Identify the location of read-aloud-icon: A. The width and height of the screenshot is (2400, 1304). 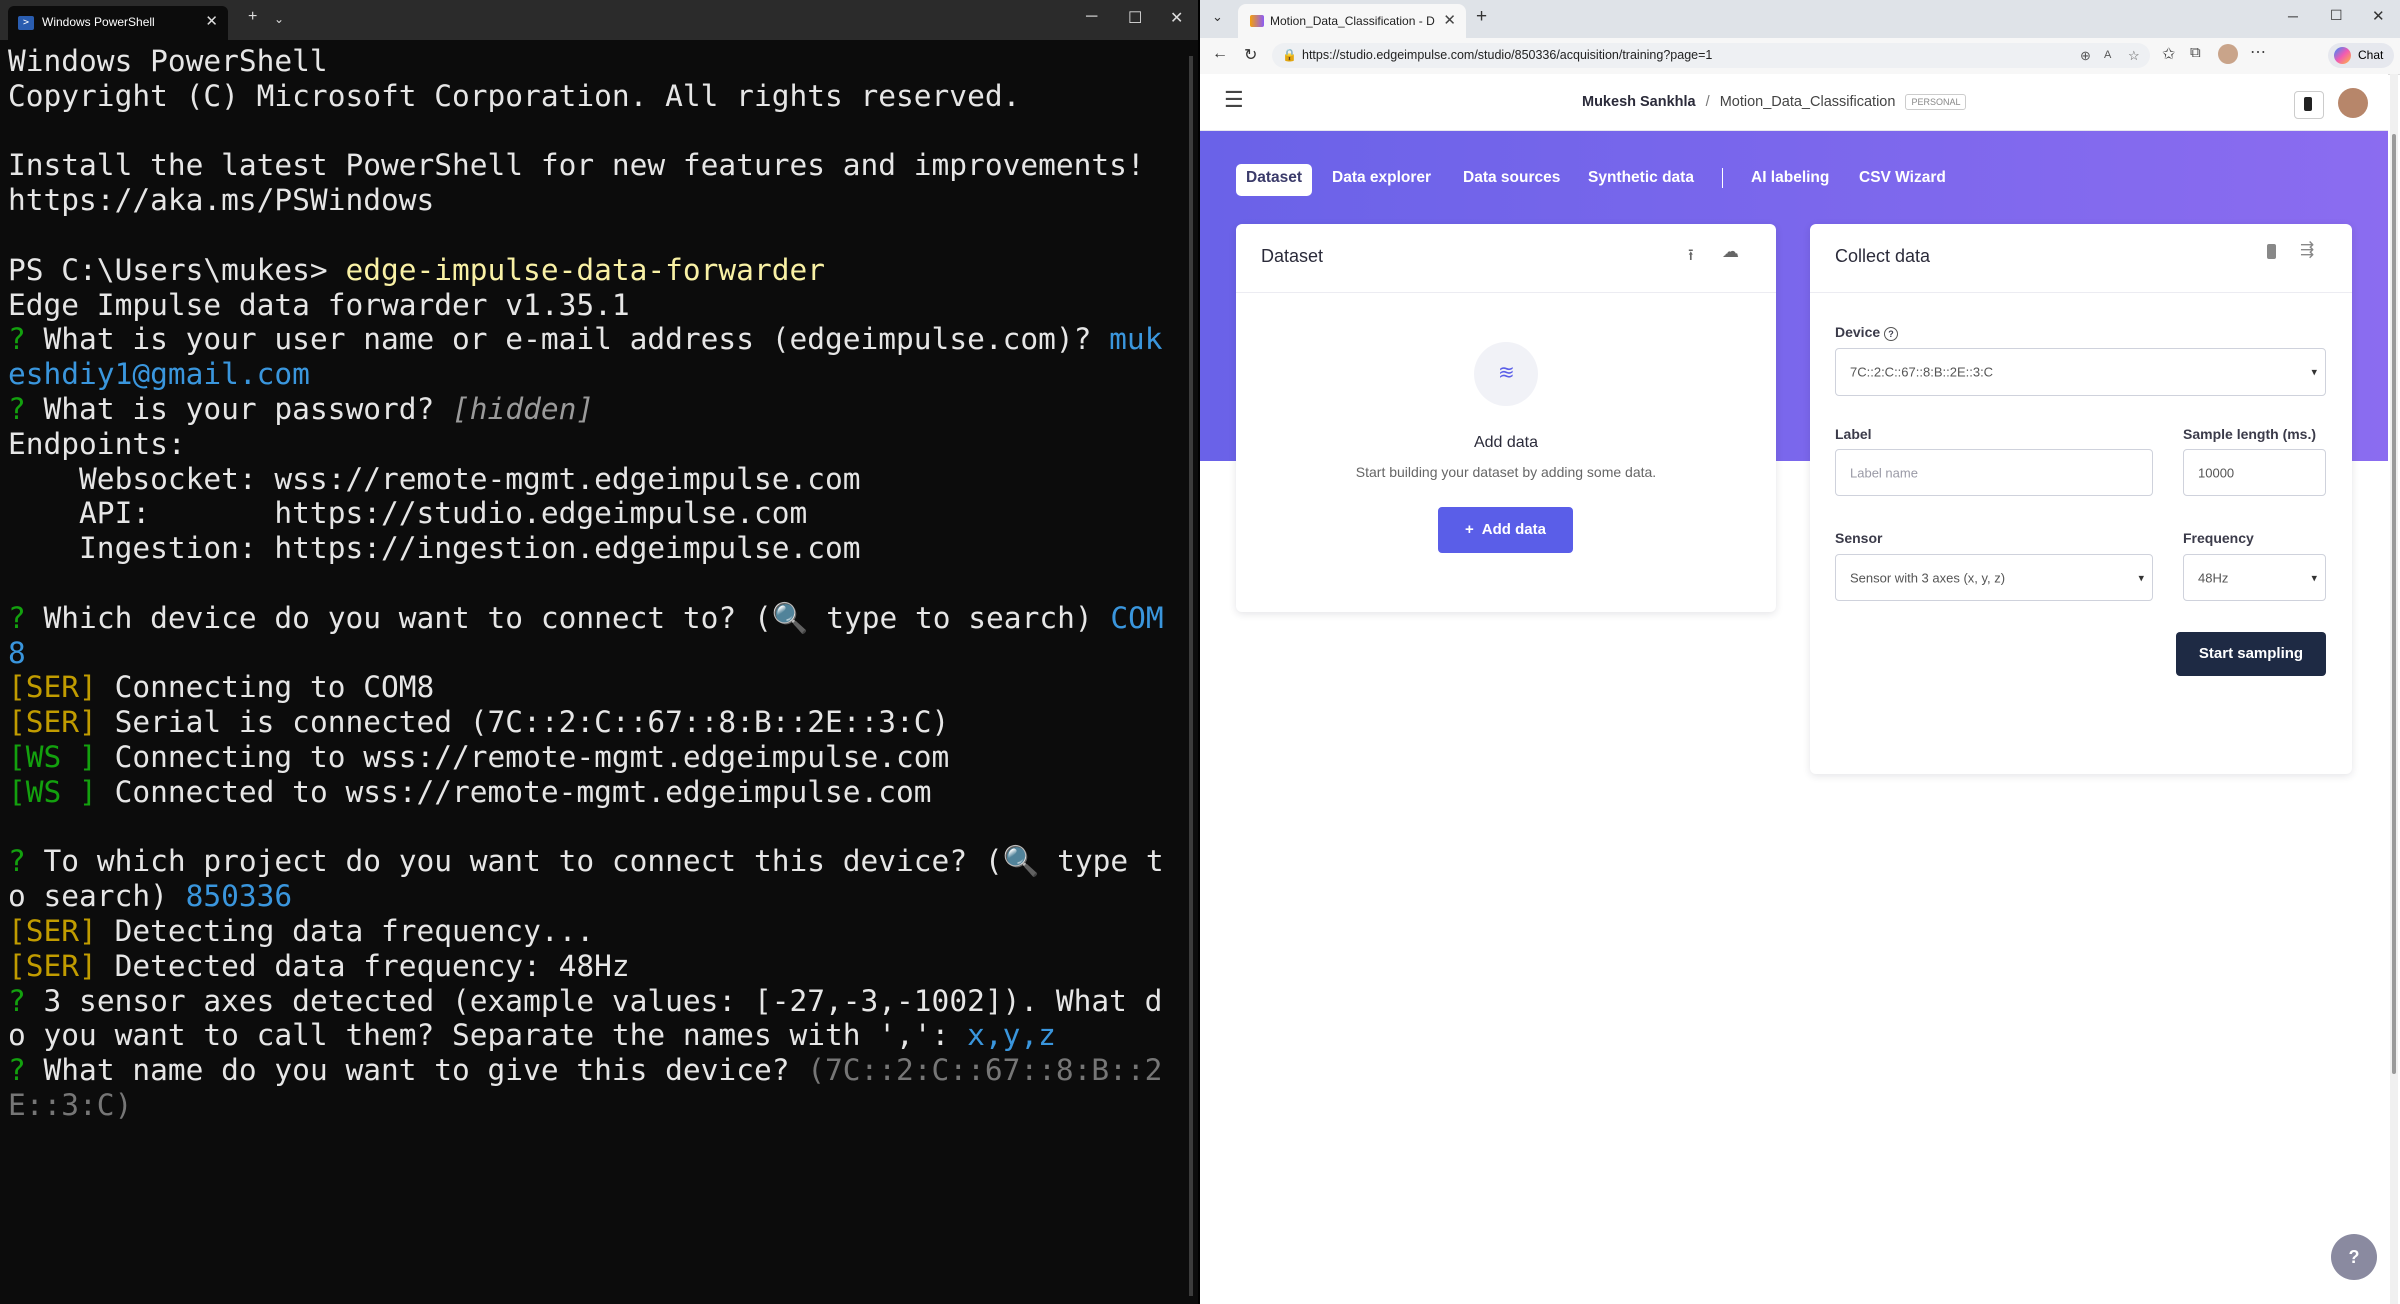
(2107, 55).